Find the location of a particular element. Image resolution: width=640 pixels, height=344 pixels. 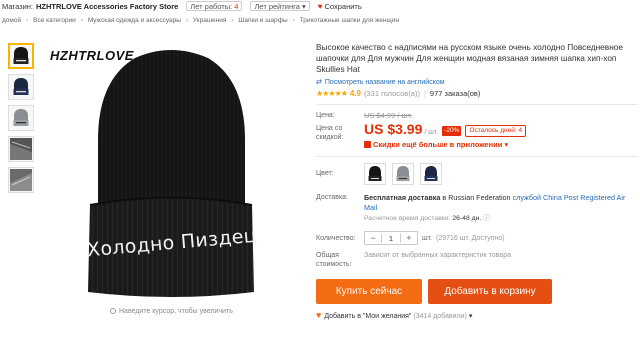

quantity-stepper: − 1 + is located at coordinates (391, 238).